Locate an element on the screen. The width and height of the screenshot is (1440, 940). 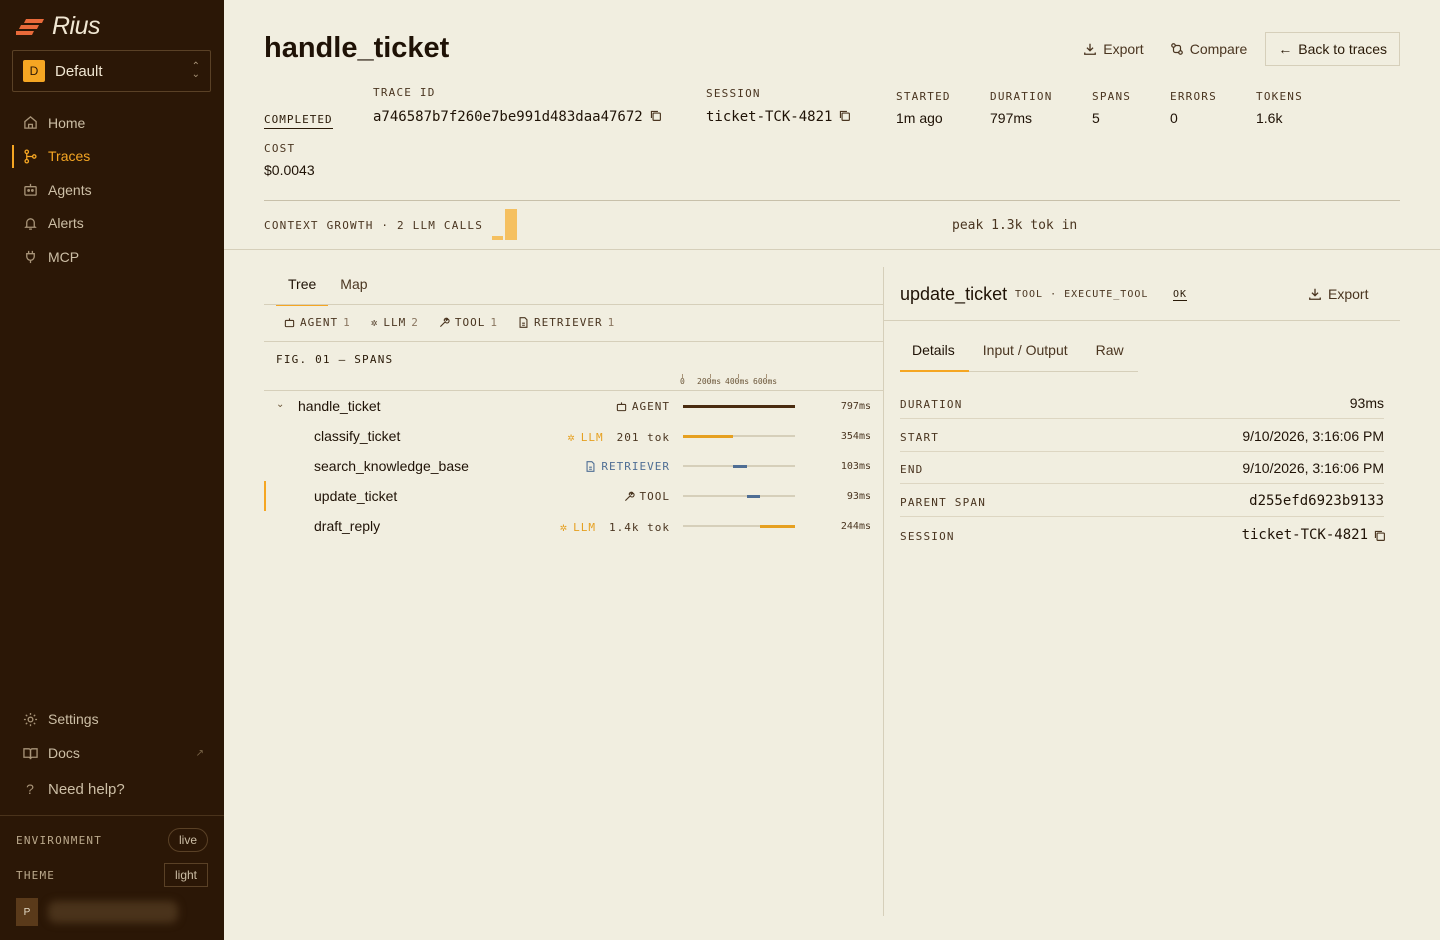
secondary-nav: Settings Docs ↗ ? Need help? is located at coordinates (112, 754).